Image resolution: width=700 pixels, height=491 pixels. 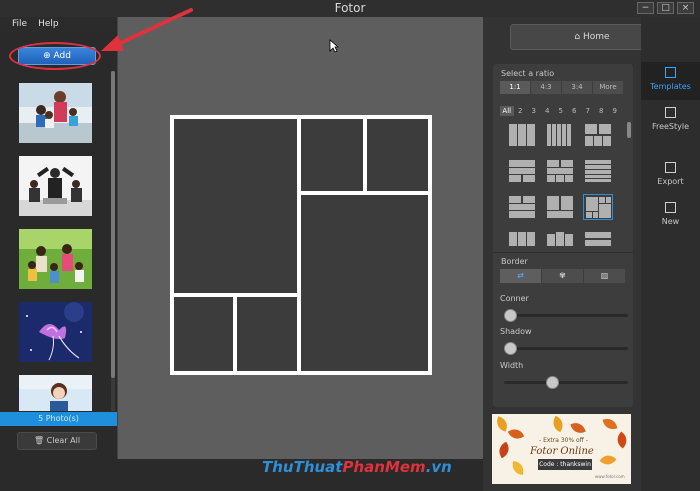 I want to click on clear-all-button: 🗑 Clear All, so click(x=57, y=441).